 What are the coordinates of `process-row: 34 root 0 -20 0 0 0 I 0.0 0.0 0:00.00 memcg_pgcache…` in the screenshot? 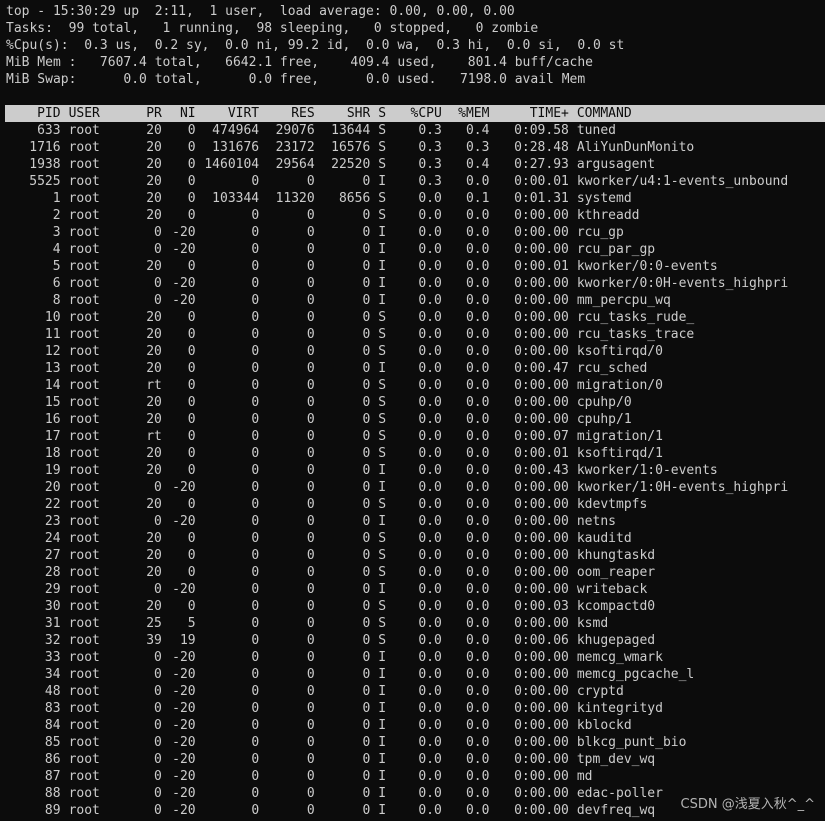 It's located at (415, 674).